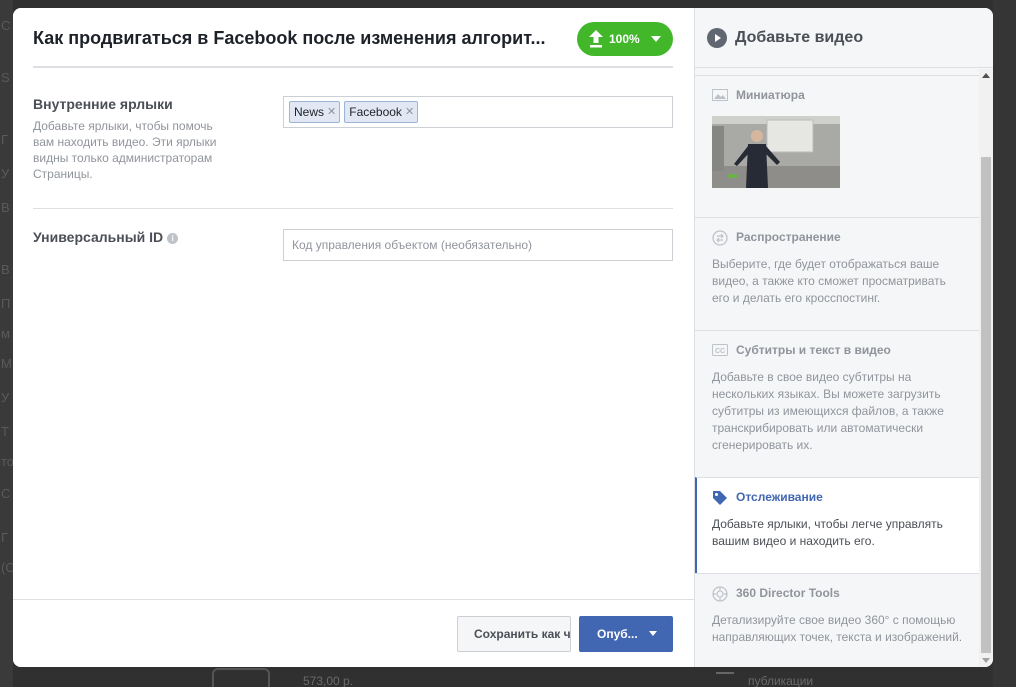  What do you see at coordinates (813, 350) in the screenshot?
I see `step-title: Субтитры и текст в видео` at bounding box center [813, 350].